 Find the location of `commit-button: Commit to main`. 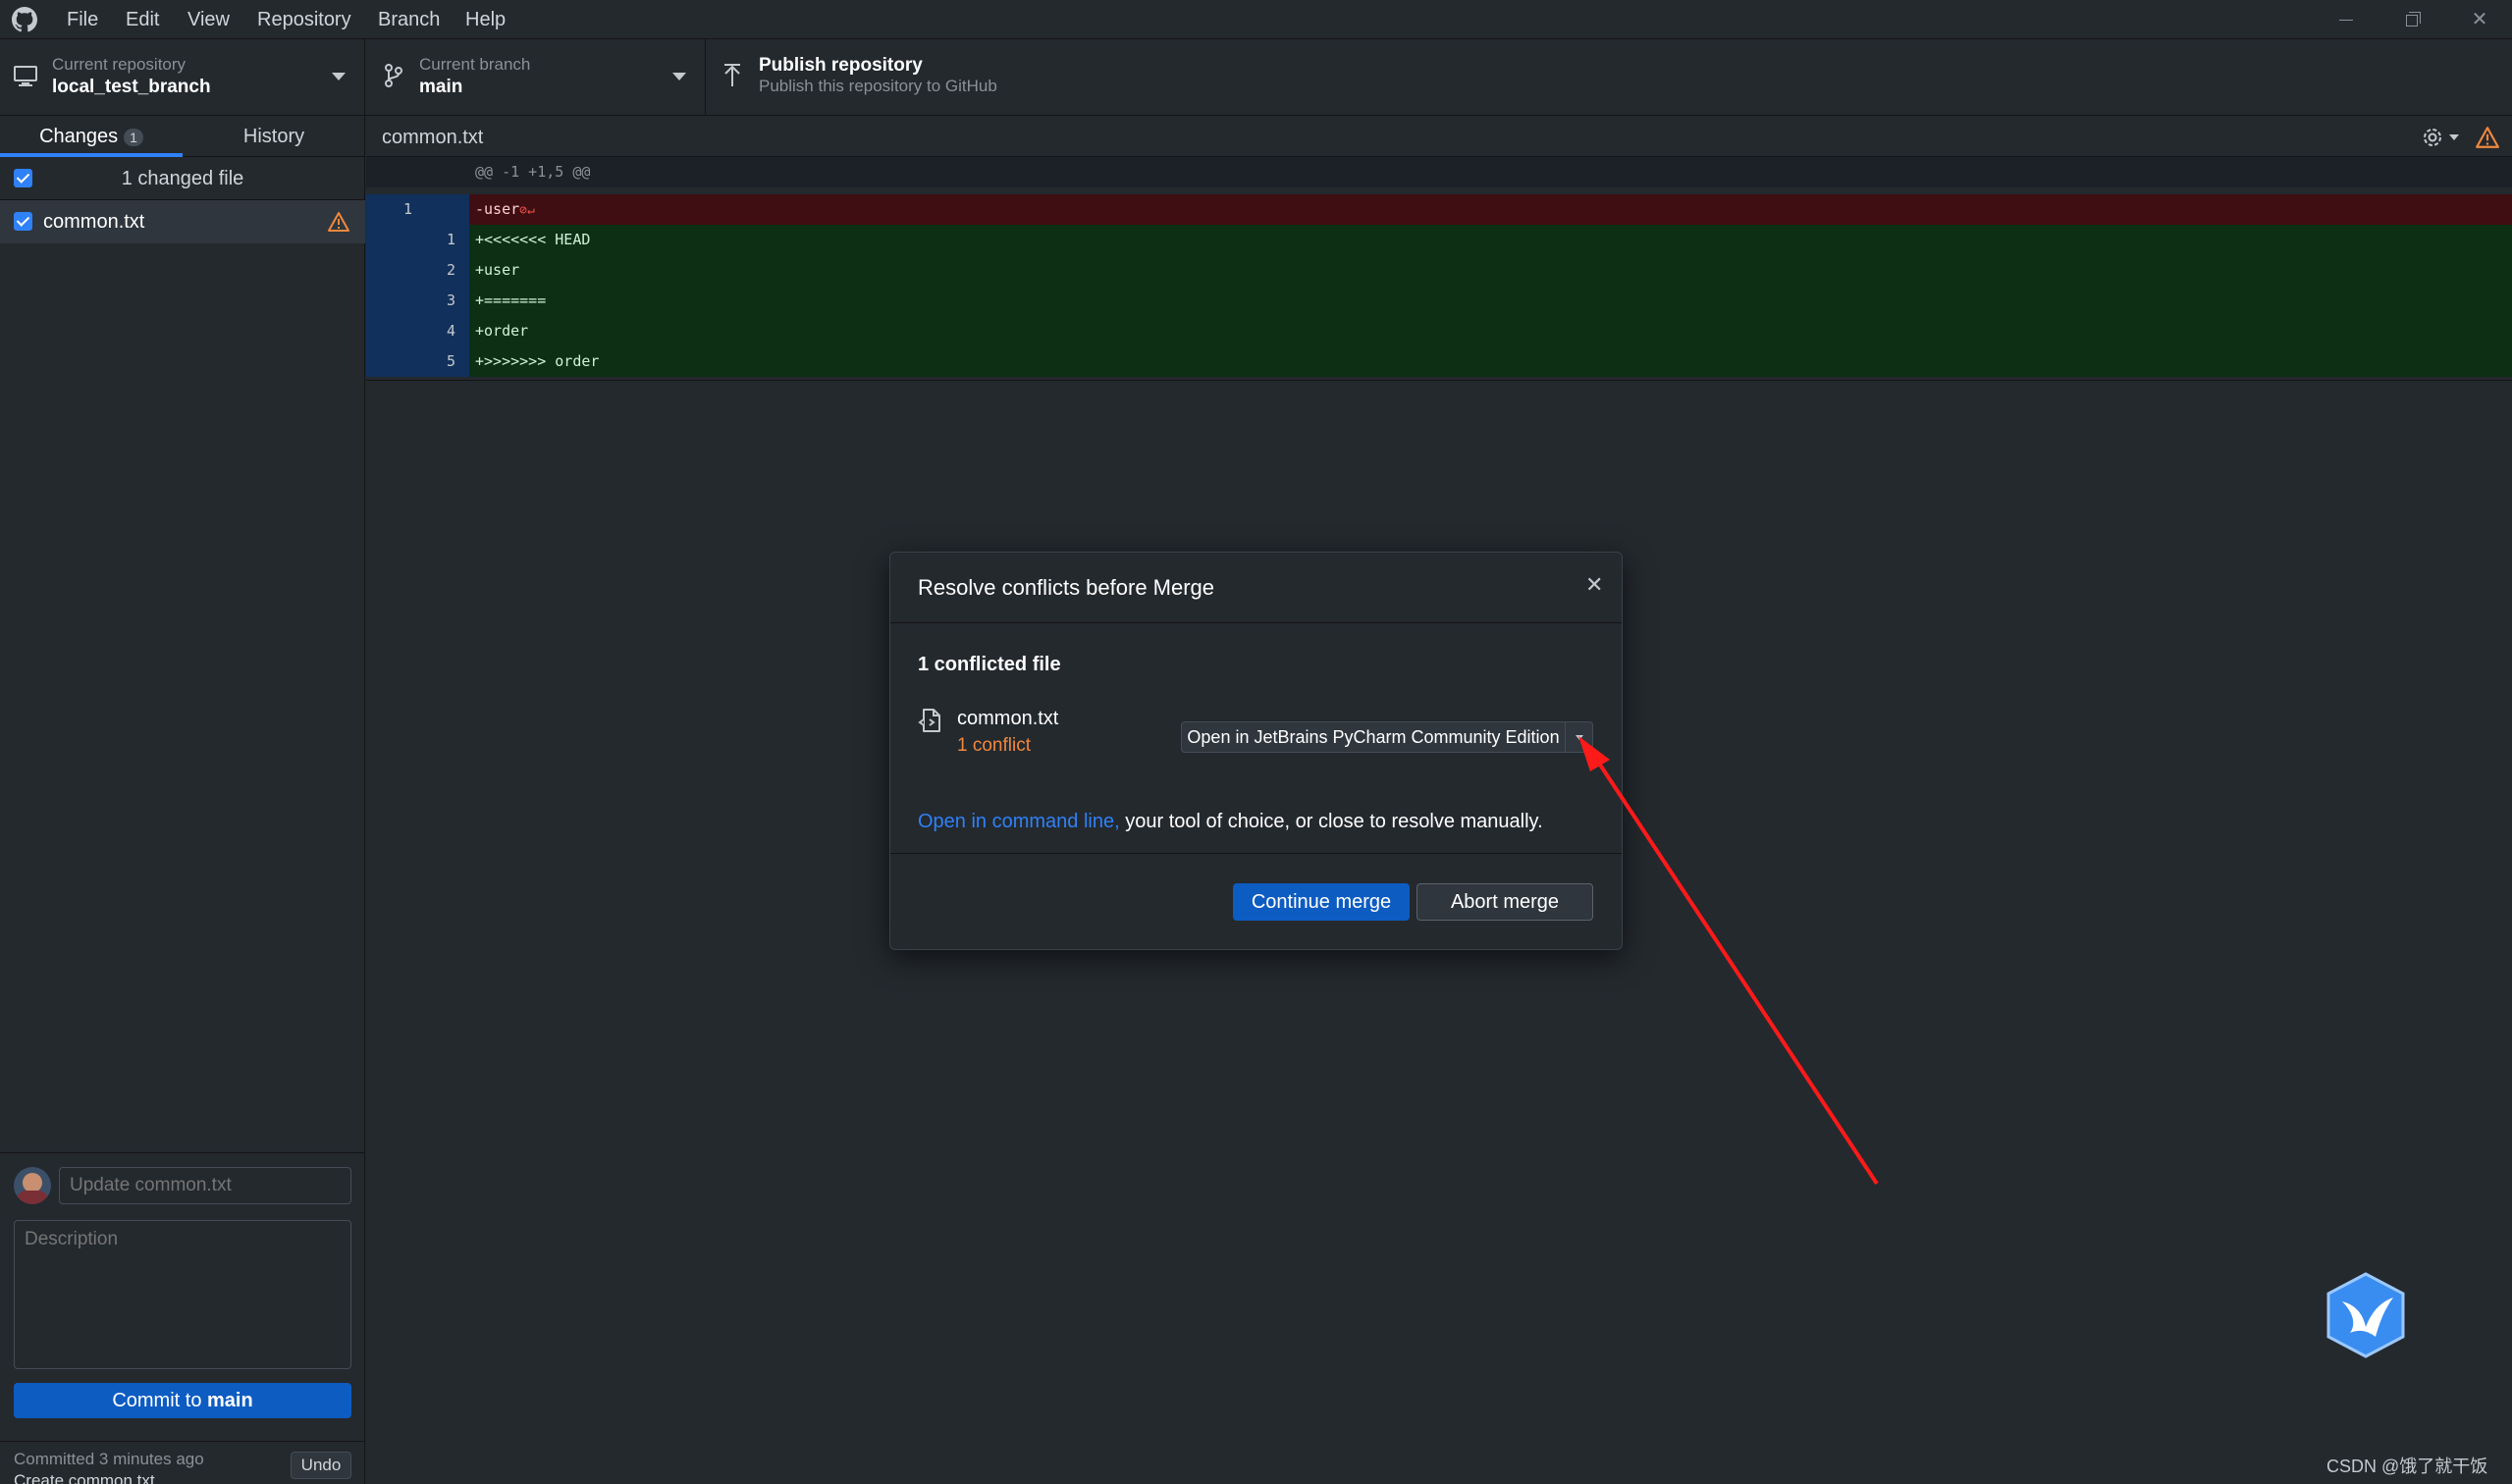

commit-button: Commit to main is located at coordinates (182, 1400).